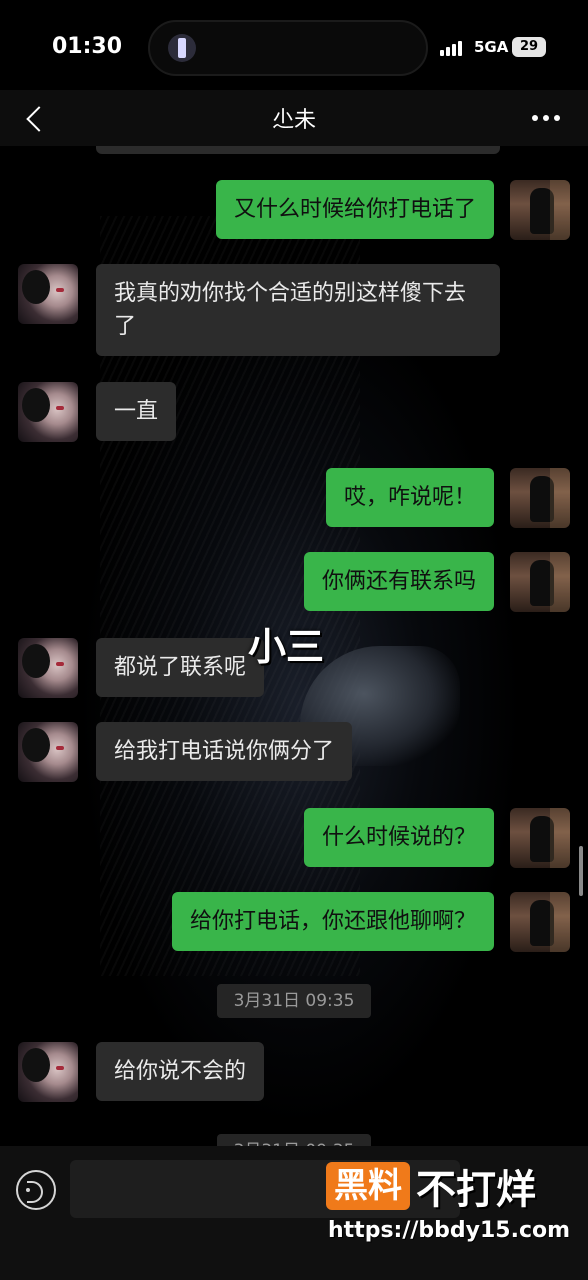 The image size is (588, 1280). I want to click on message-bubble-received: 我真的劝你找个合适的别这样傻下去了, so click(298, 310).